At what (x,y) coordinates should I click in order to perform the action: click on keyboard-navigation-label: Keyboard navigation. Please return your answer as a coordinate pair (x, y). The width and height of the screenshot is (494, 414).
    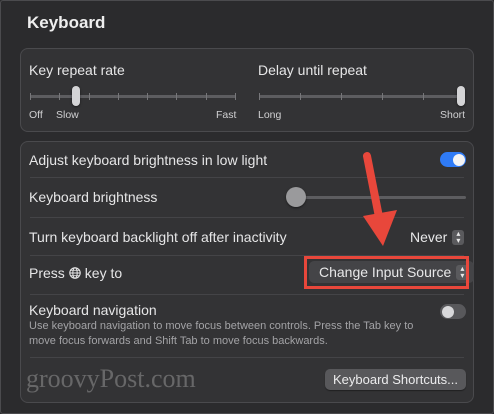
    Looking at the image, I should click on (93, 310).